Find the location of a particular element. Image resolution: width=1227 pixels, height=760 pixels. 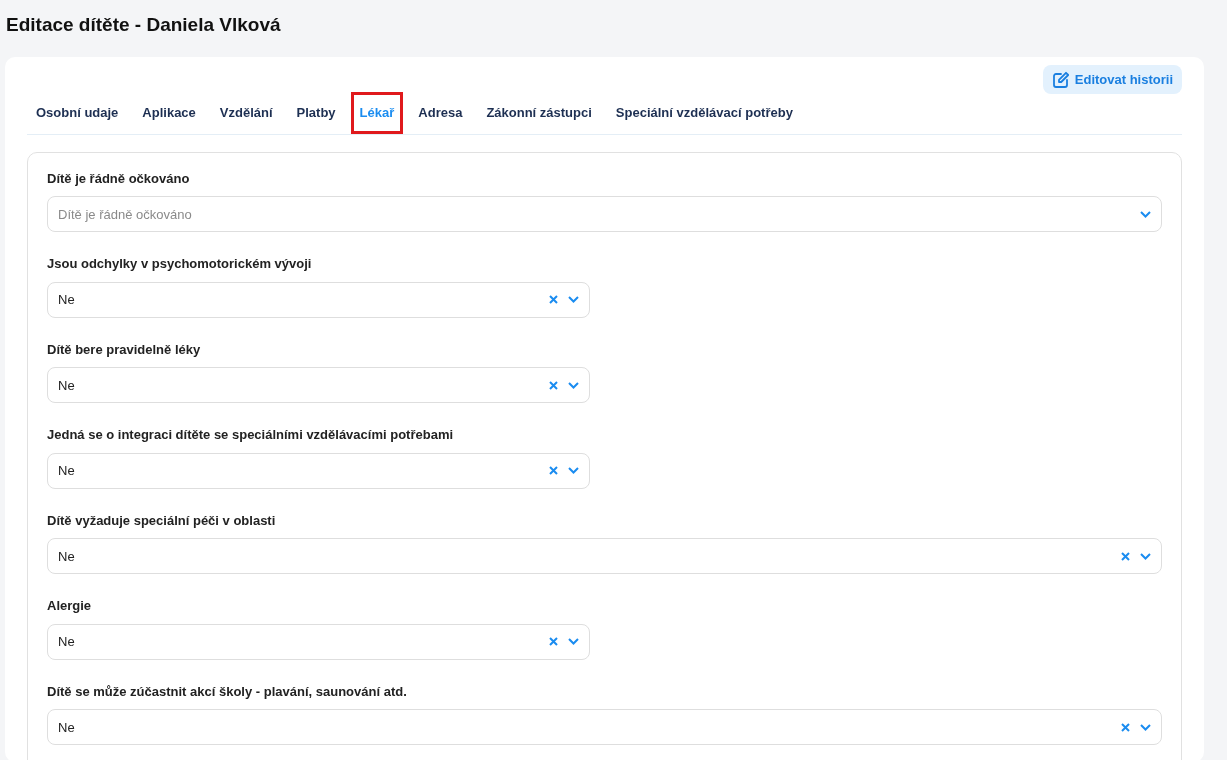

edit-history-button: Editovat historii is located at coordinates (1112, 79).